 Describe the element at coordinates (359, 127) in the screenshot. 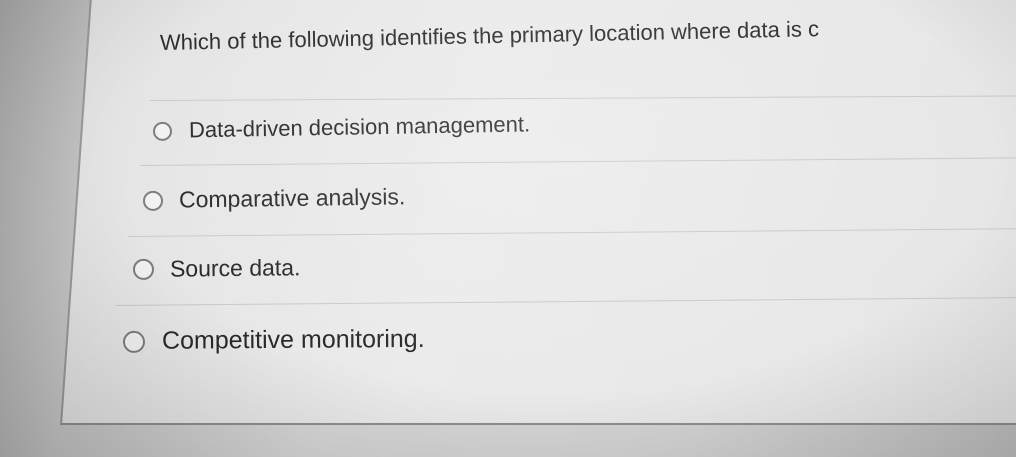

I see `option-label: Data-driven decision management.` at that location.